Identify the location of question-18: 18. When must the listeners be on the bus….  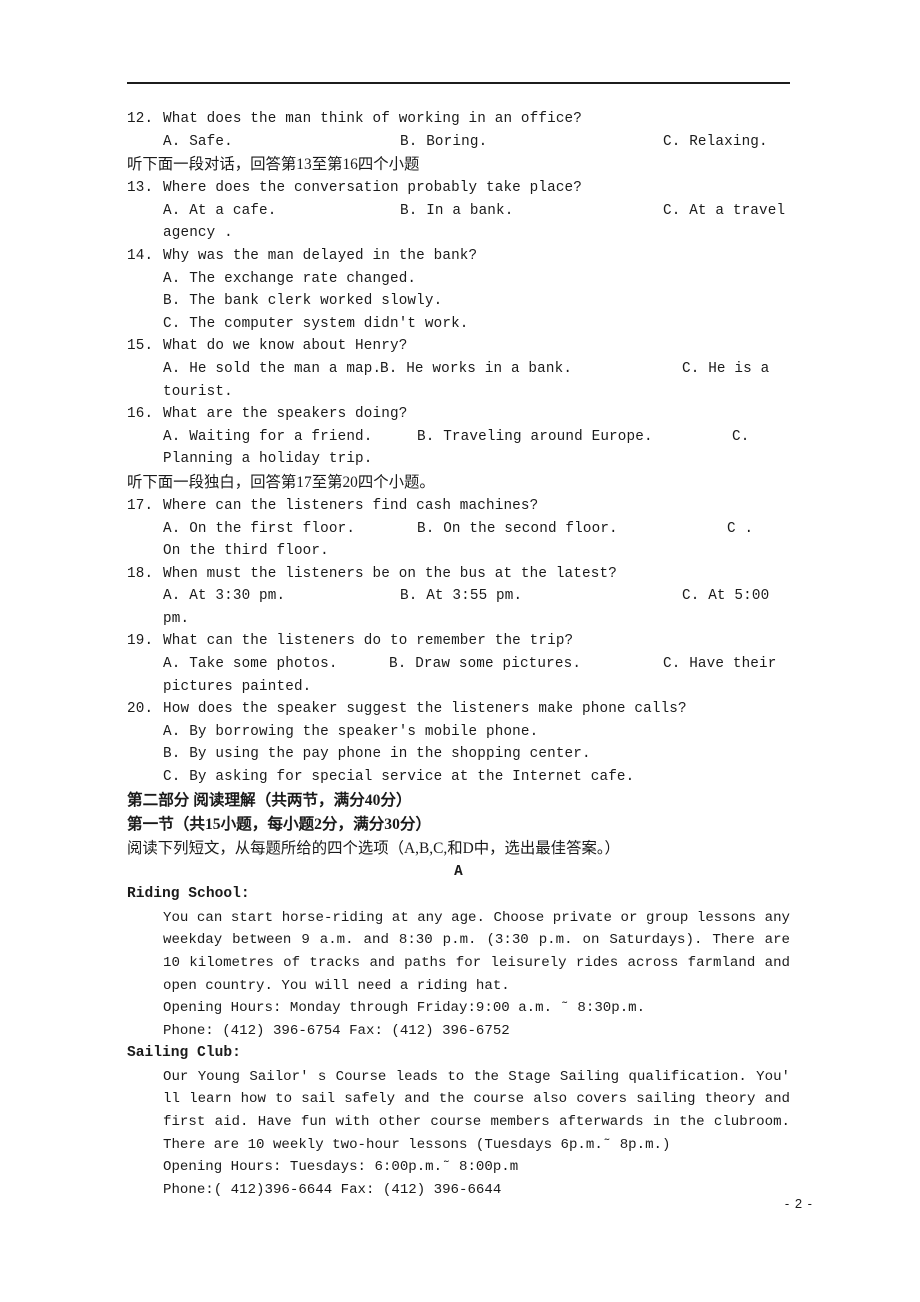
(458, 574).